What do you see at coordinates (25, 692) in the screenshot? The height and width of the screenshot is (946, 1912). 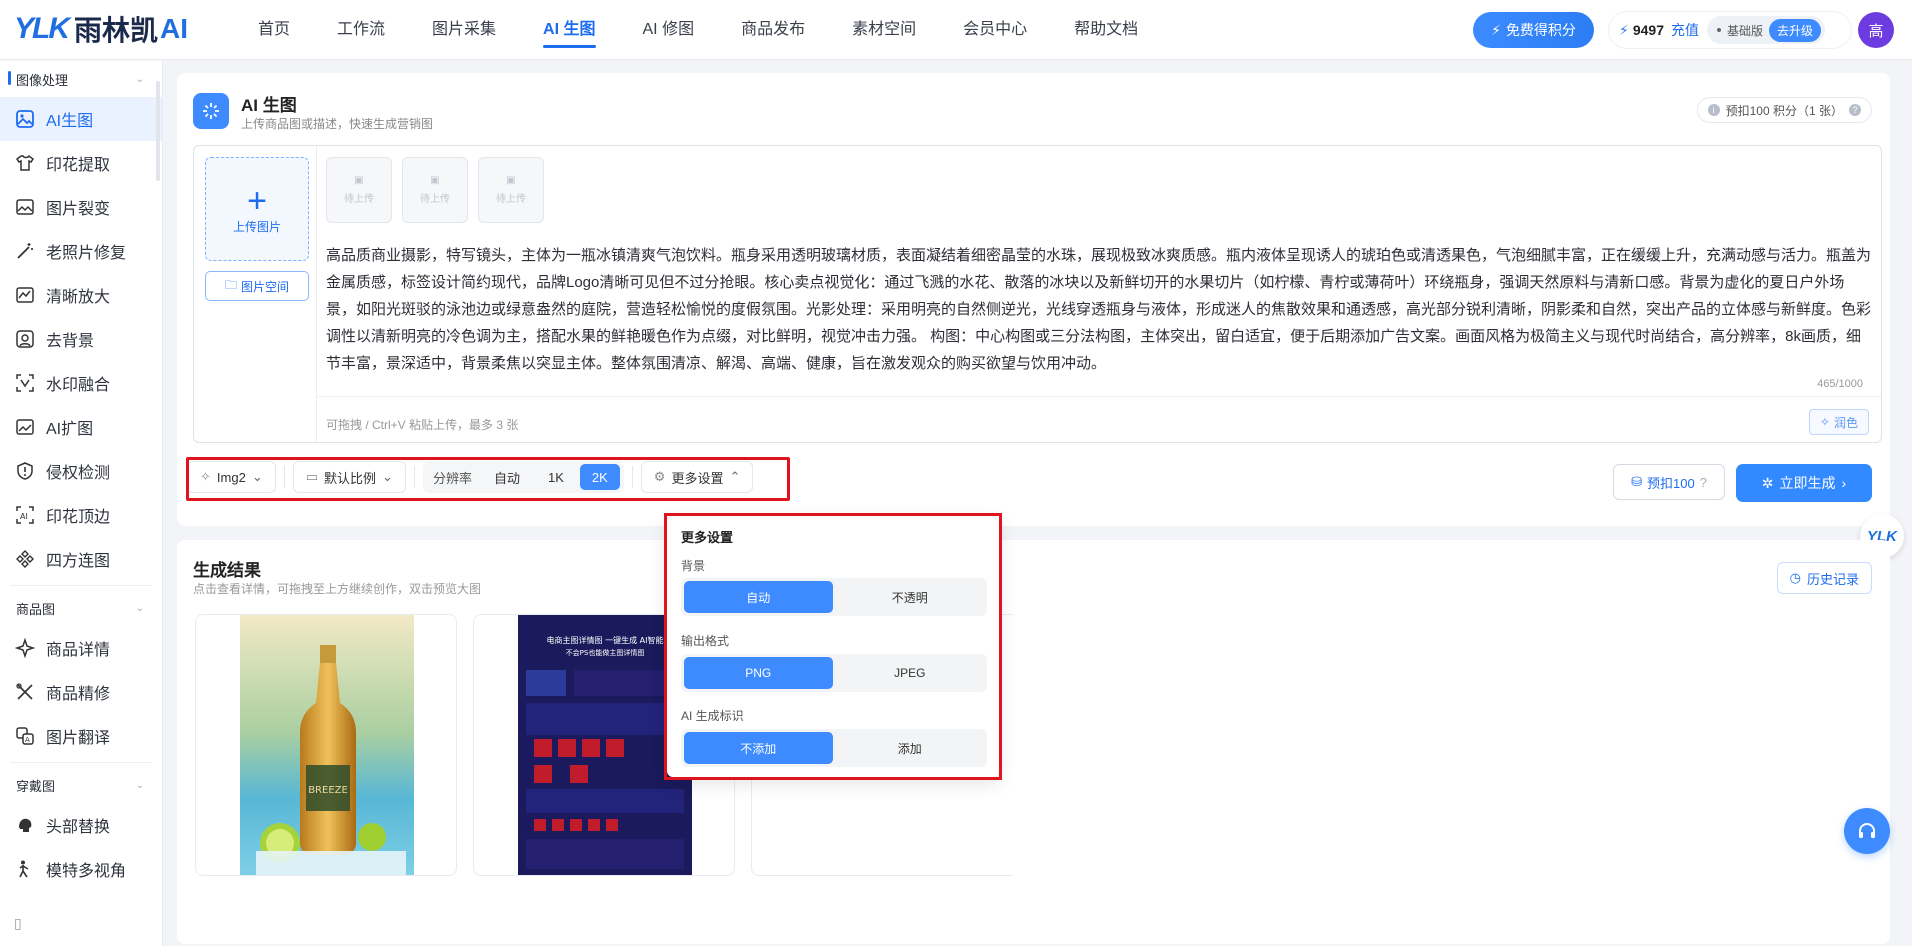 I see `tools-icon` at bounding box center [25, 692].